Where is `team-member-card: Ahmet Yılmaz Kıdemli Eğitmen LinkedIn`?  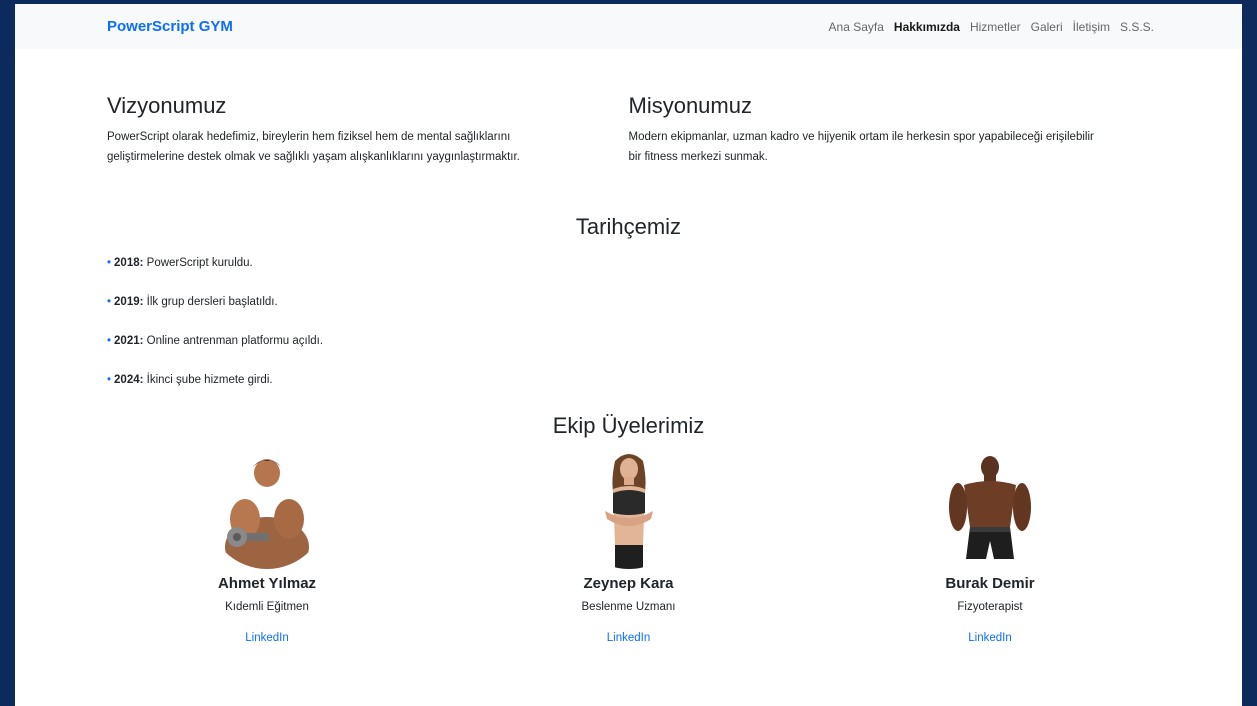 team-member-card: Ahmet Yılmaz Kıdemli Eğitmen LinkedIn is located at coordinates (267, 547).